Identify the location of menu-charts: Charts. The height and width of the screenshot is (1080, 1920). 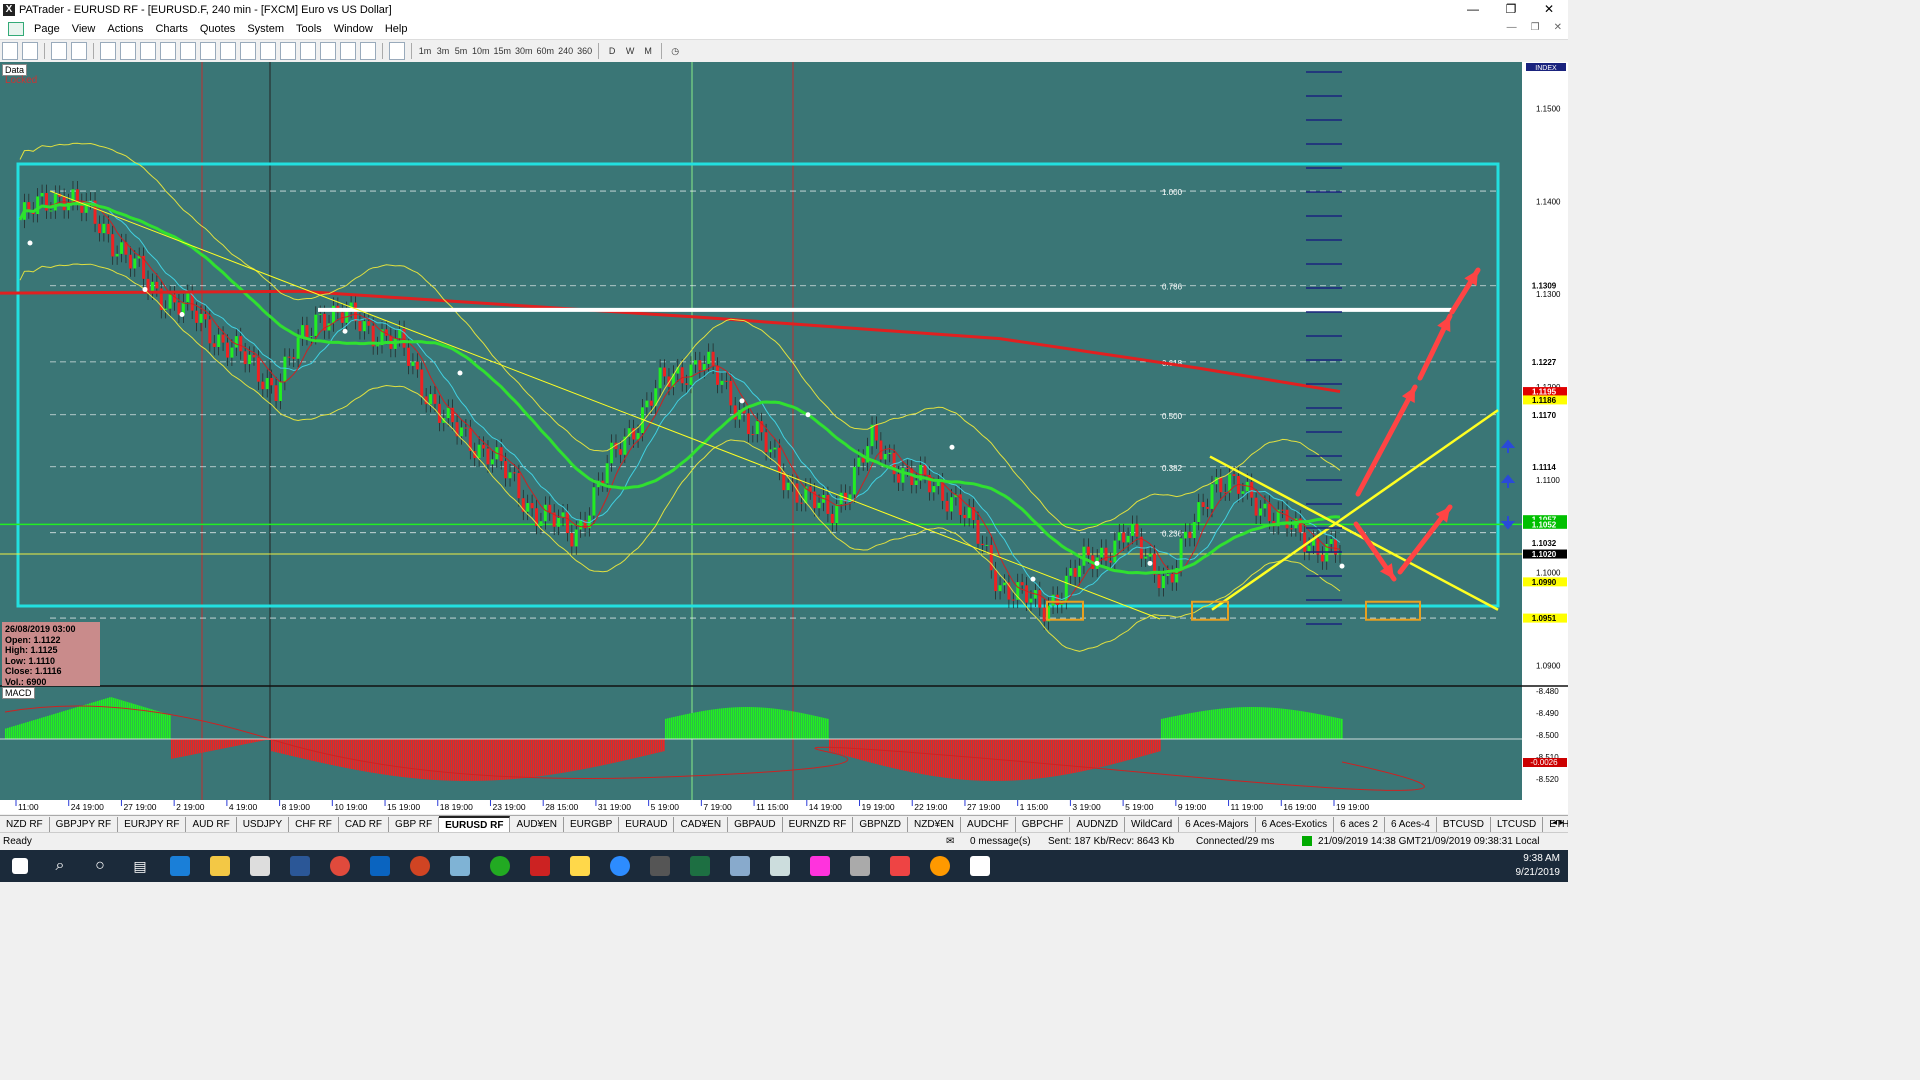
(171, 29).